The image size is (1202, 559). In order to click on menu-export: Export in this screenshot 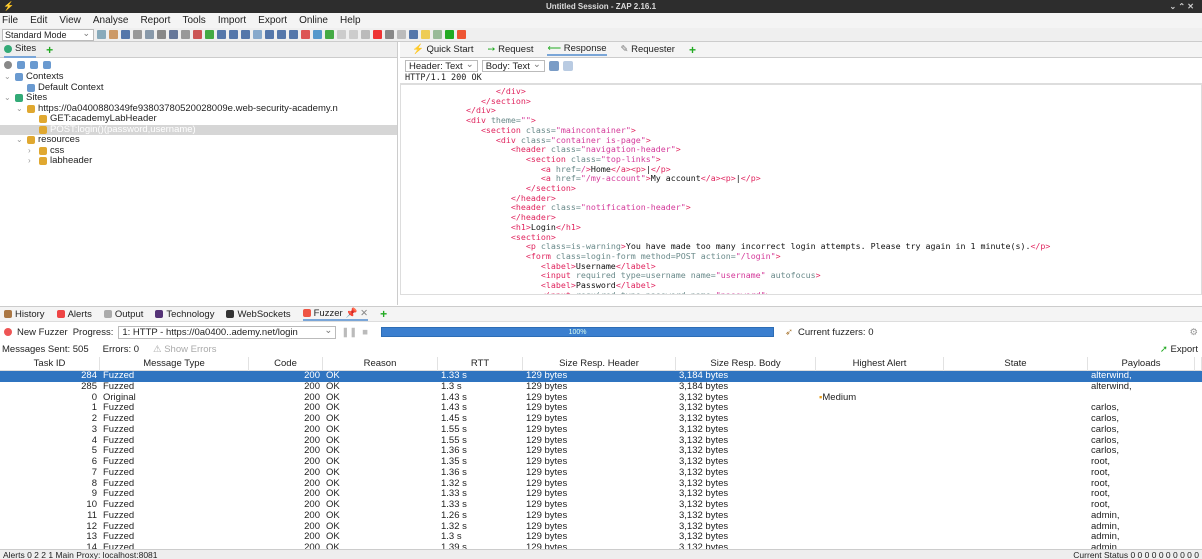, I will do `click(272, 20)`.